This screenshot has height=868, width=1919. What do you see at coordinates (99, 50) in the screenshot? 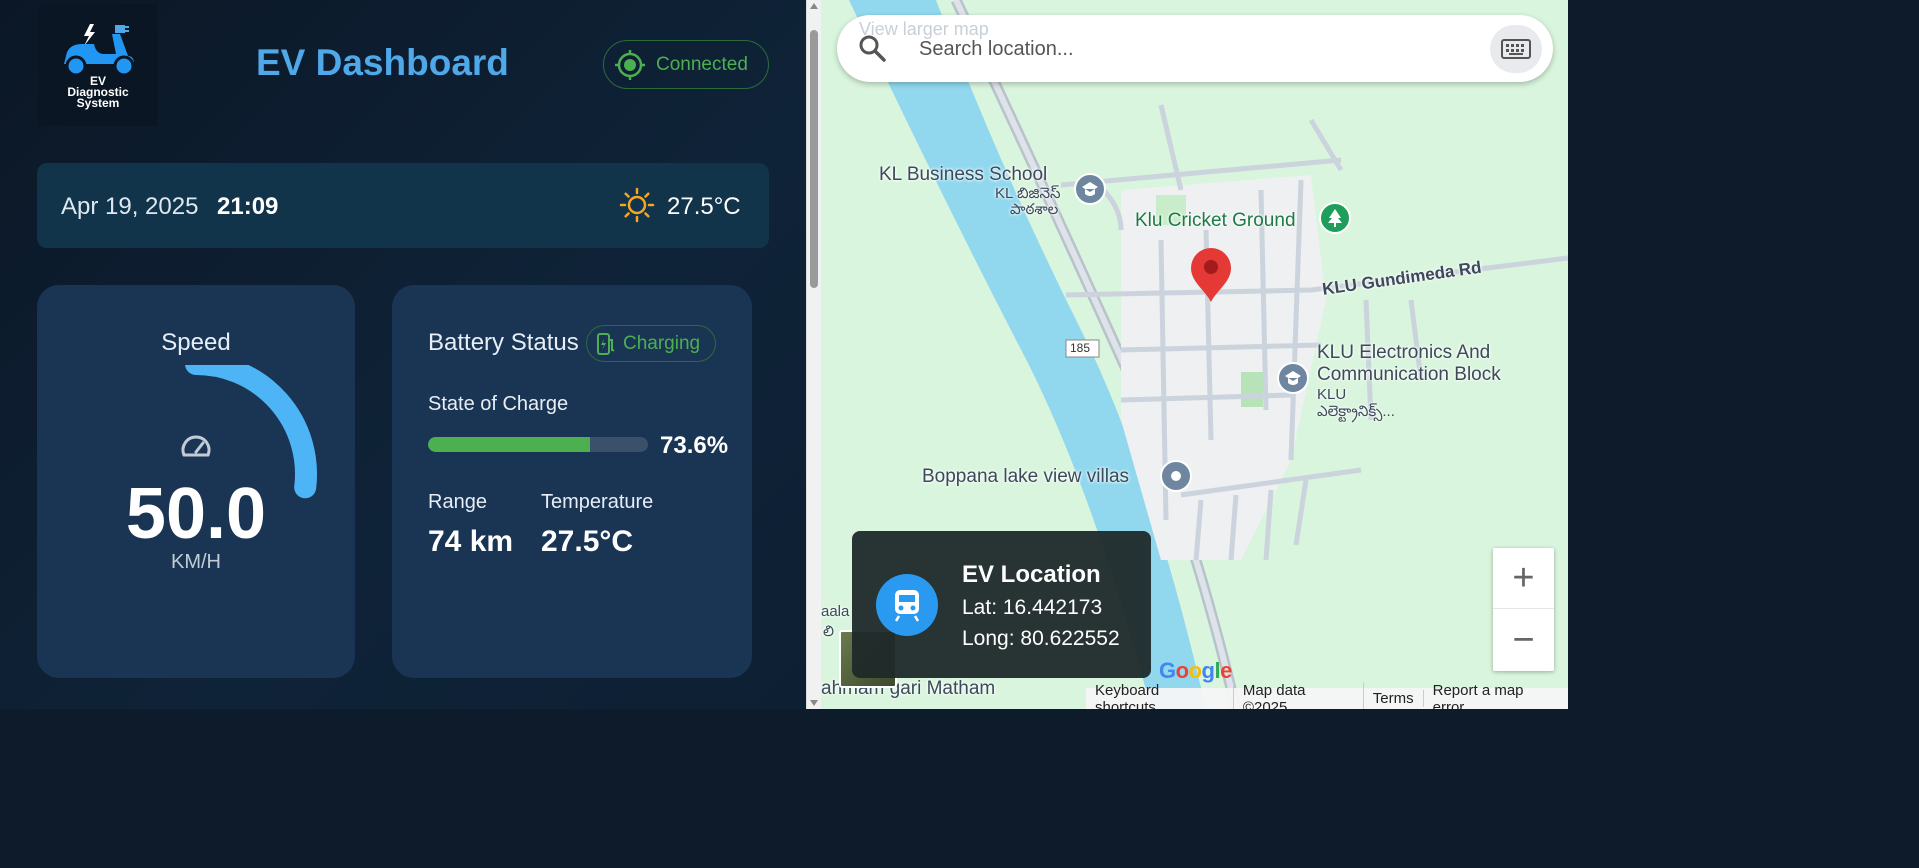
I see `scooter-icon` at bounding box center [99, 50].